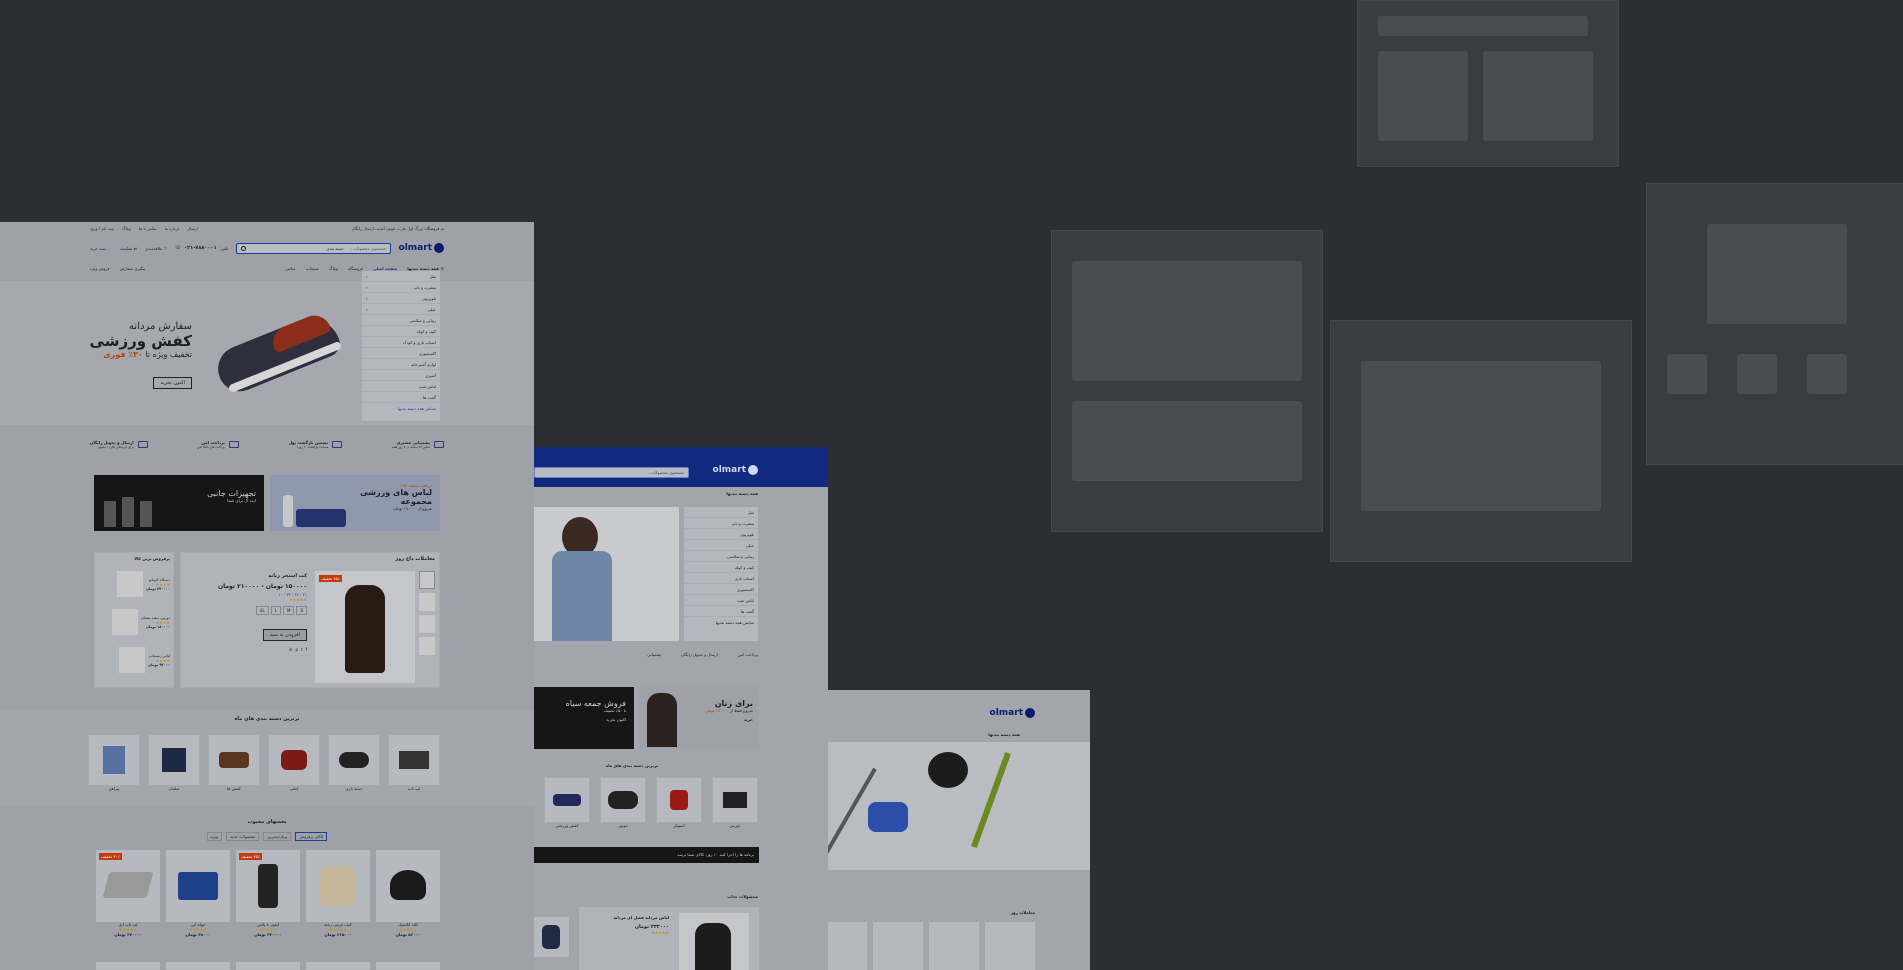  Describe the element at coordinates (735, 802) in the screenshot. I see `topcat-item: دوربین` at that location.